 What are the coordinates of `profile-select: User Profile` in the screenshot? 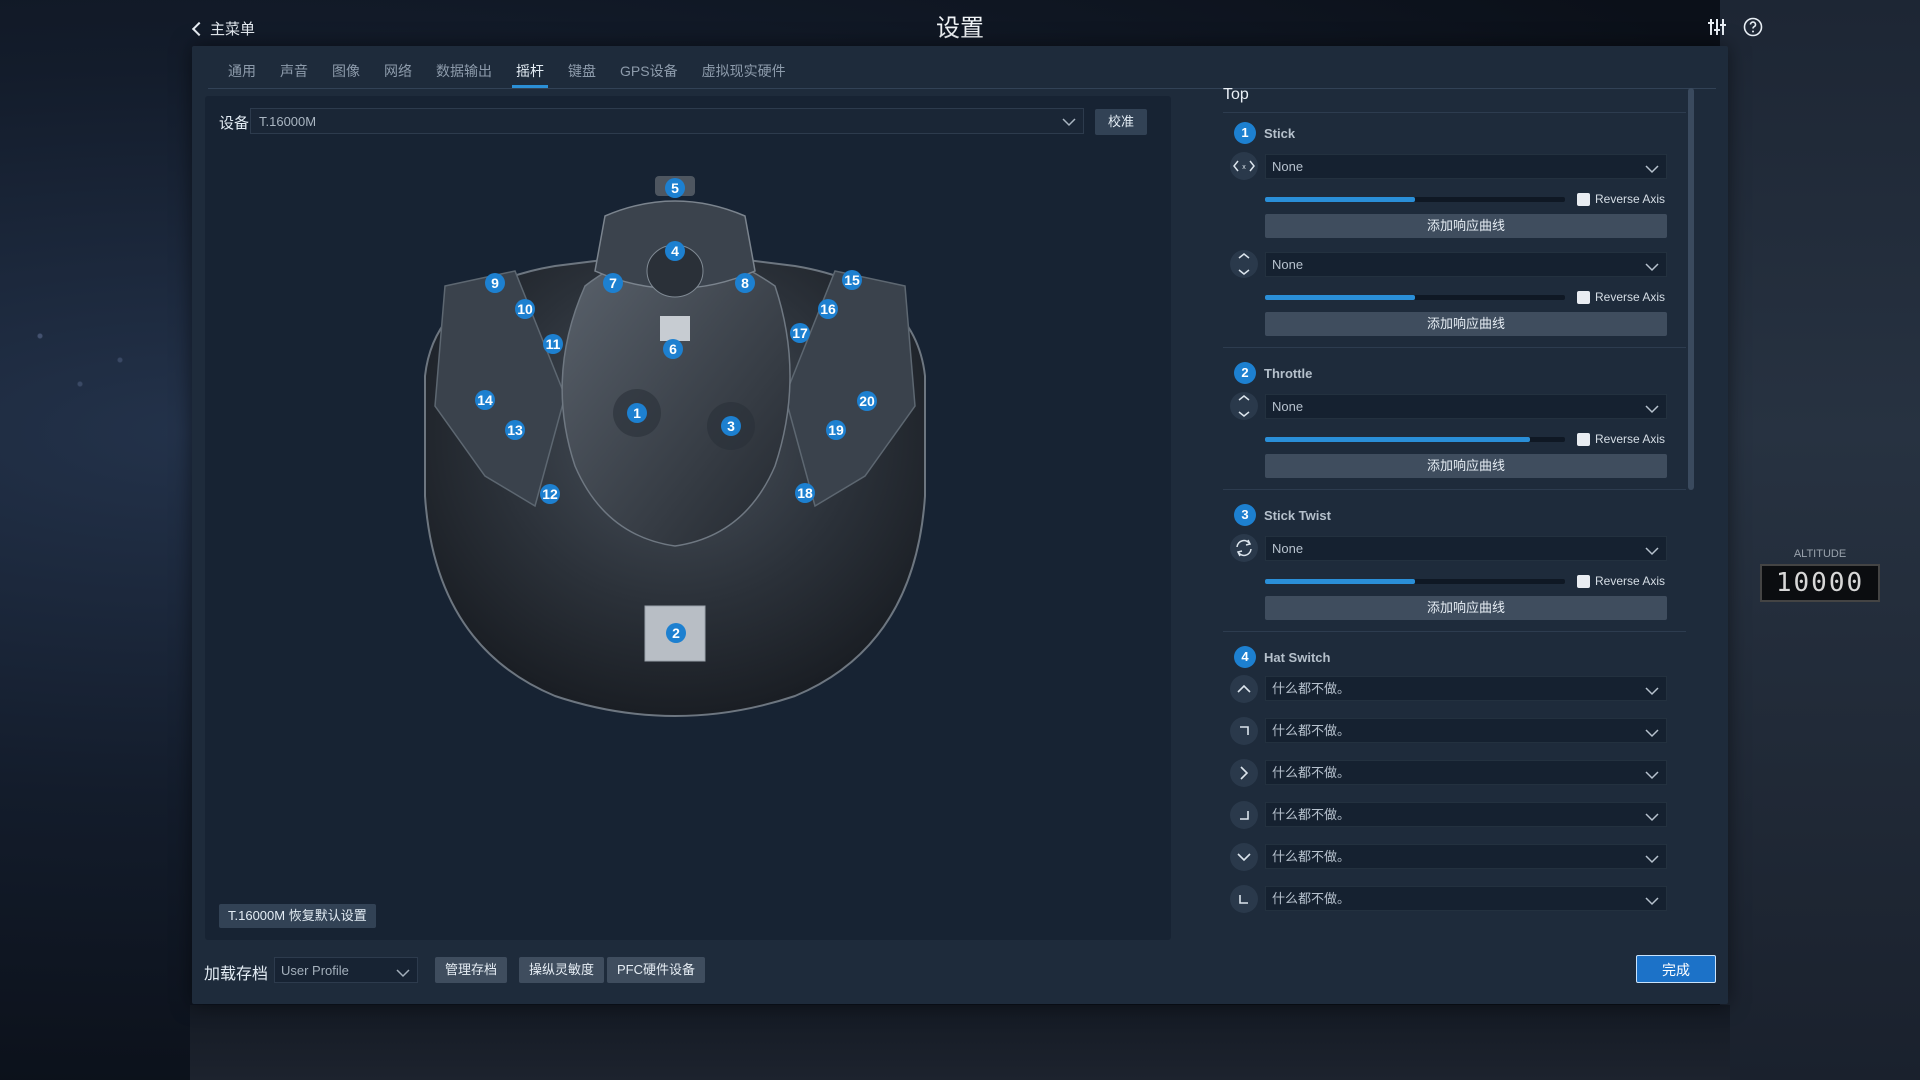 It's located at (346, 970).